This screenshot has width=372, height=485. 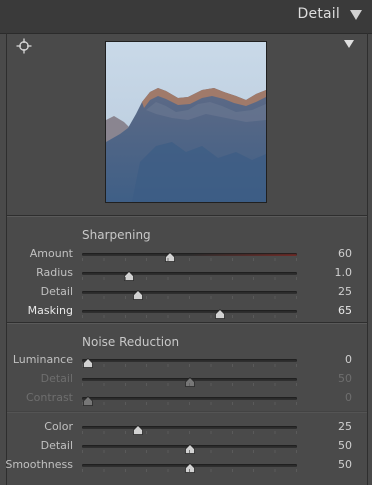 I want to click on detail-preview-image, so click(x=186, y=122).